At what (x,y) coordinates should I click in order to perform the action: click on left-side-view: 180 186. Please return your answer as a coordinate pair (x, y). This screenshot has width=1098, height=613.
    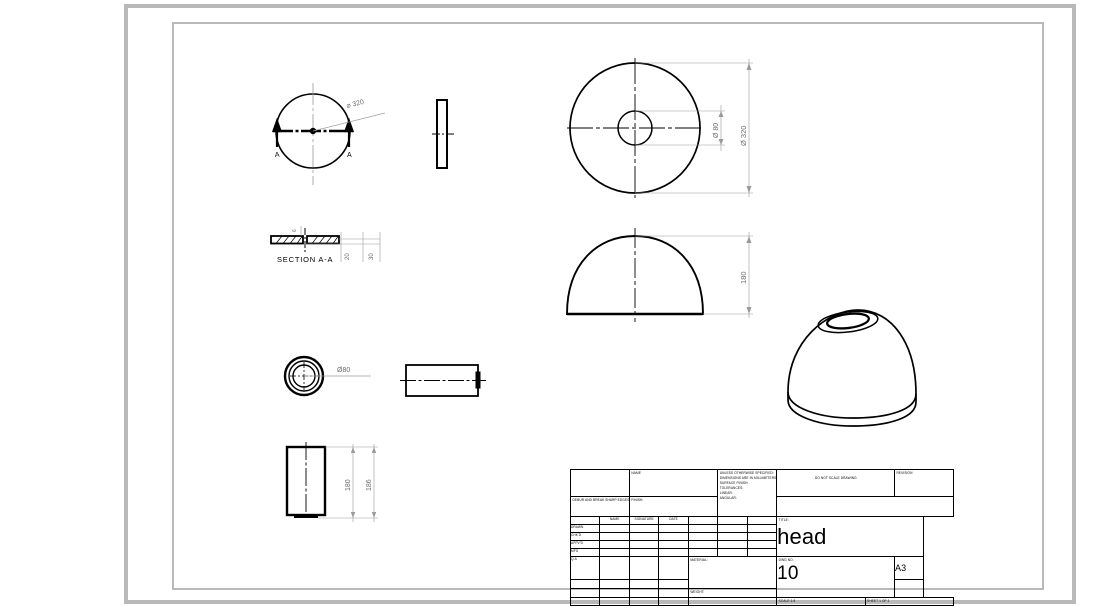
    Looking at the image, I should click on (333, 483).